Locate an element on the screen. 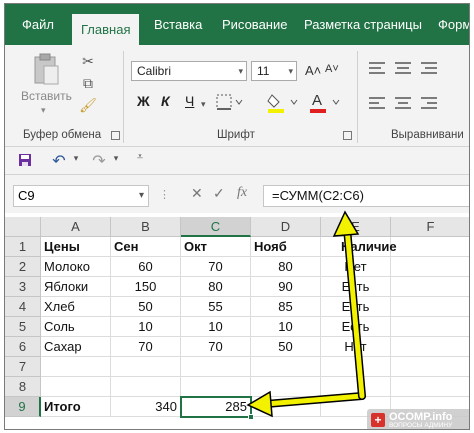 This screenshot has width=474, height=433. table-row-name: Яблоки is located at coordinates (76, 287).